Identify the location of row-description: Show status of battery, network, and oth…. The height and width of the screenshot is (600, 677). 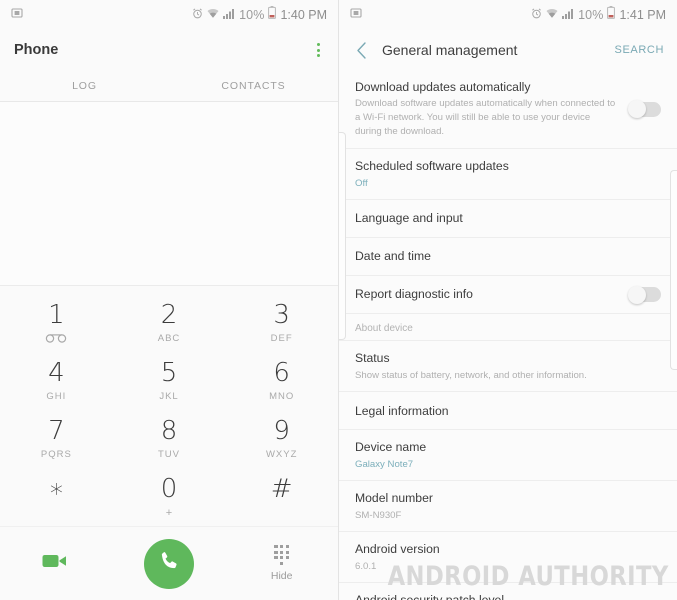
(471, 375).